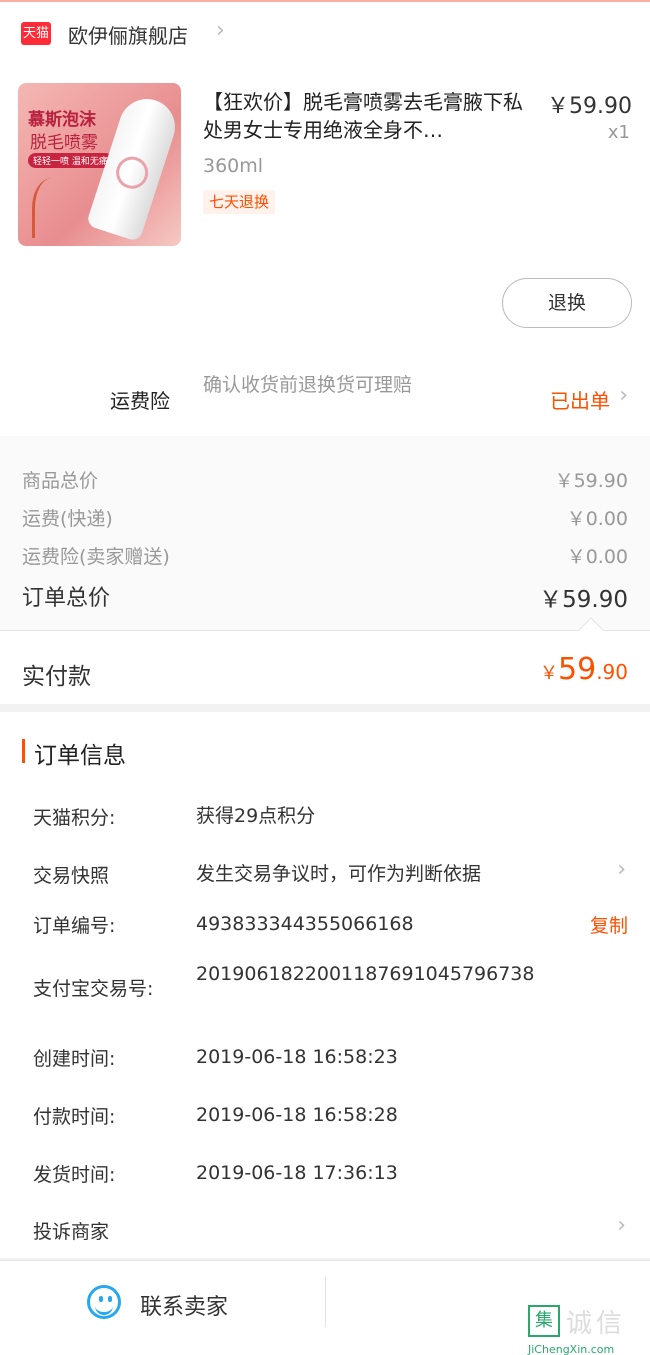  I want to click on contact-seller-button: 联系卖家, so click(184, 1305).